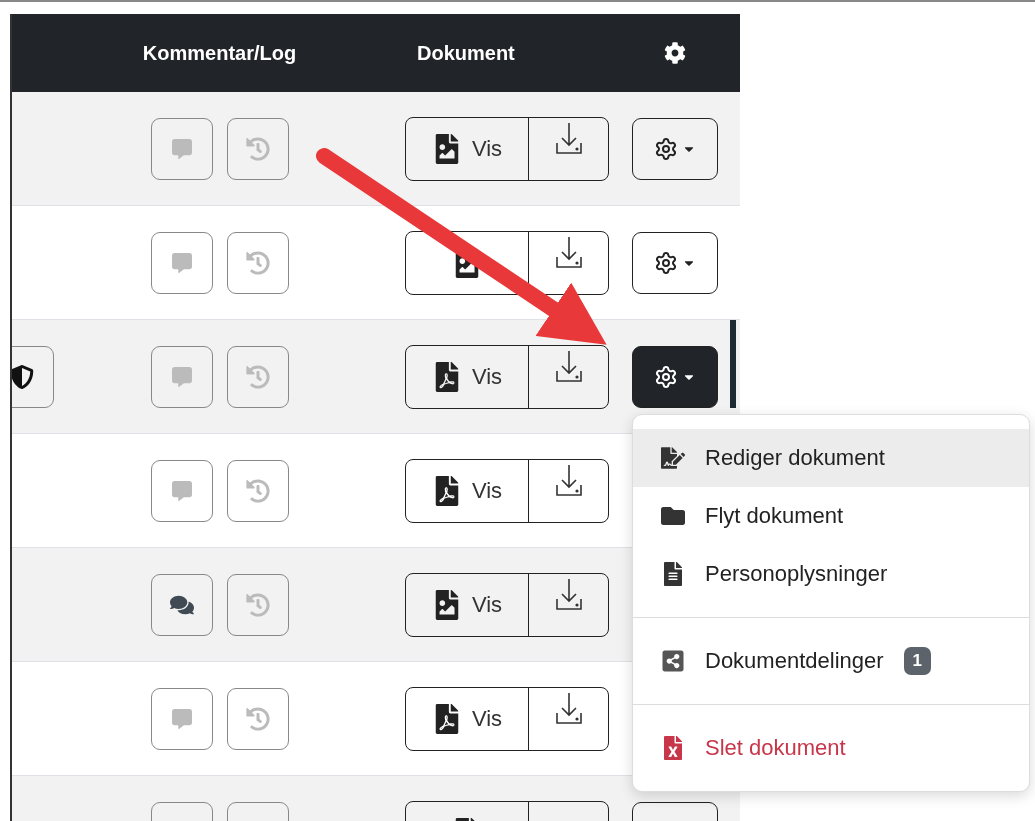 This screenshot has width=1035, height=821. I want to click on menu-item: Flyt dokument, so click(831, 516).